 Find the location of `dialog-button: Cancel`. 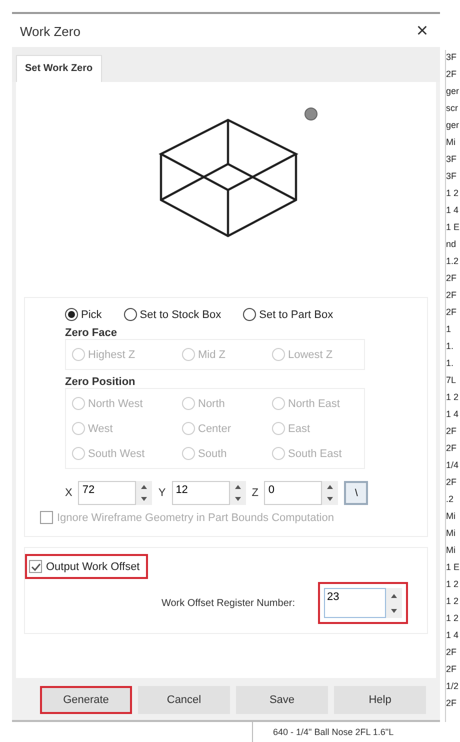

dialog-button: Cancel is located at coordinates (184, 700).